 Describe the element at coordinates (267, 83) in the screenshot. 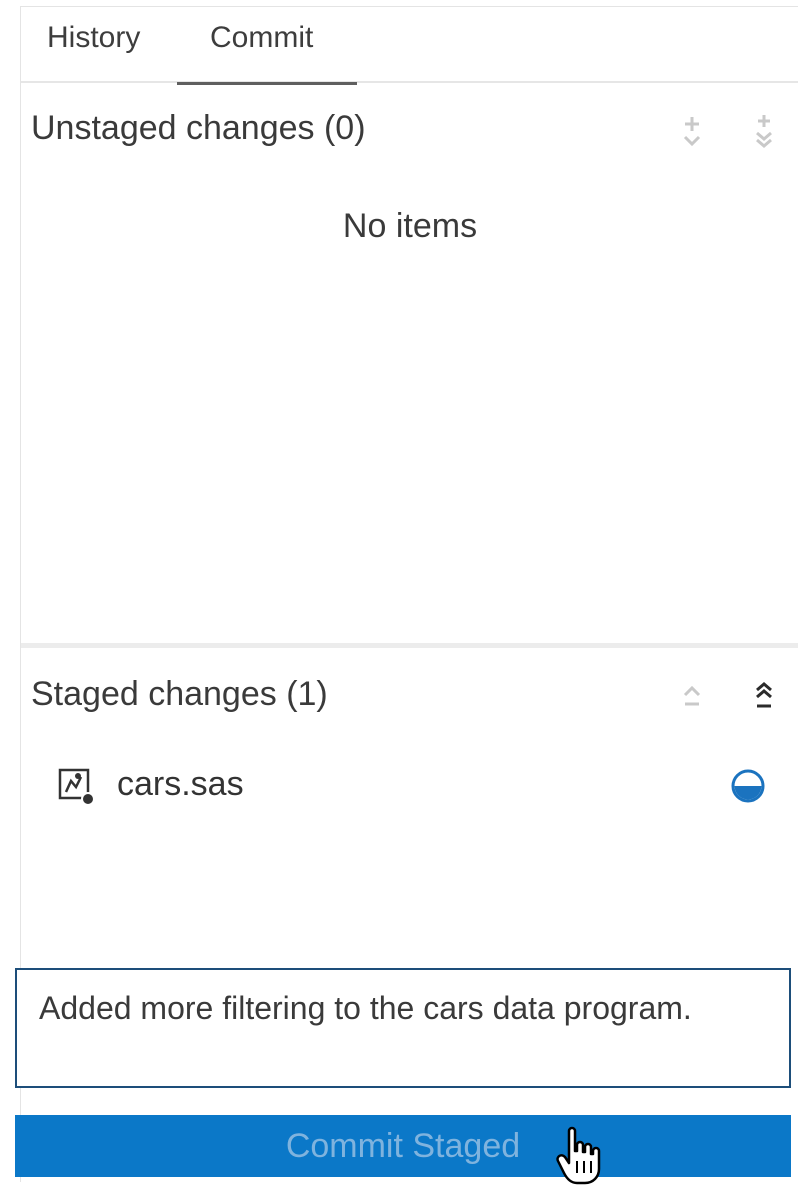

I see `active-tab-indicator` at that location.